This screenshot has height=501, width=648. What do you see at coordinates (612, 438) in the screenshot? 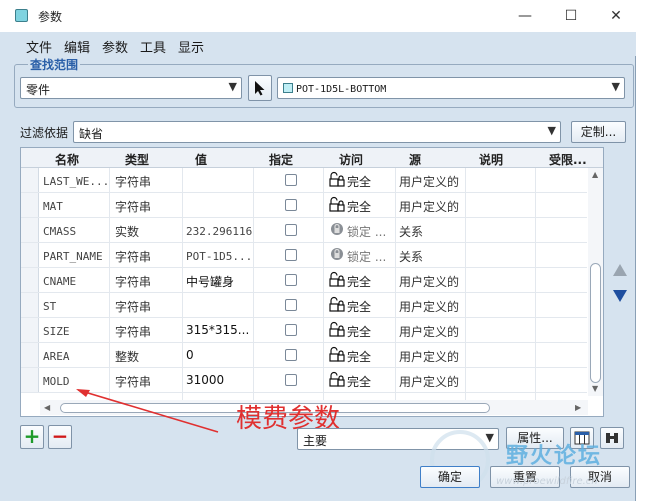
I see `find-button` at bounding box center [612, 438].